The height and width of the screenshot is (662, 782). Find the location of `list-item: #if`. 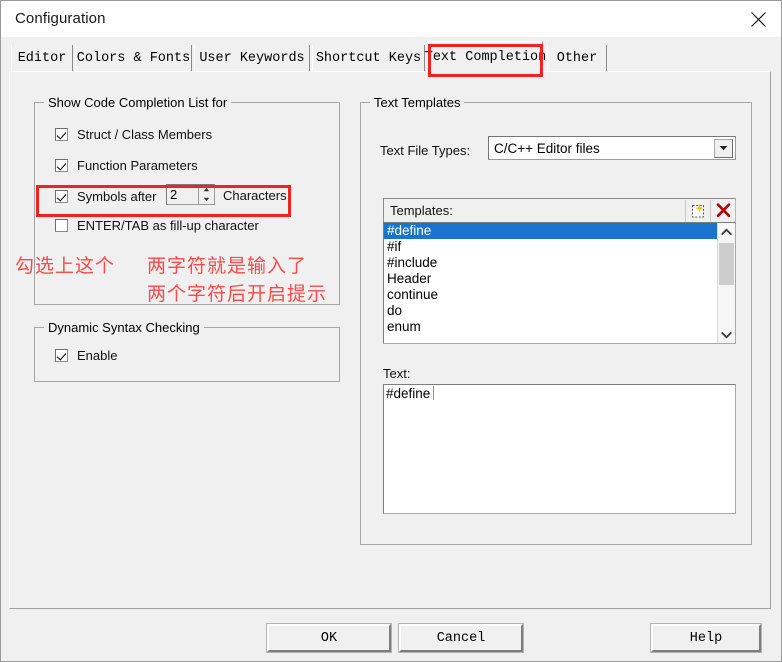

list-item: #if is located at coordinates (550, 247).